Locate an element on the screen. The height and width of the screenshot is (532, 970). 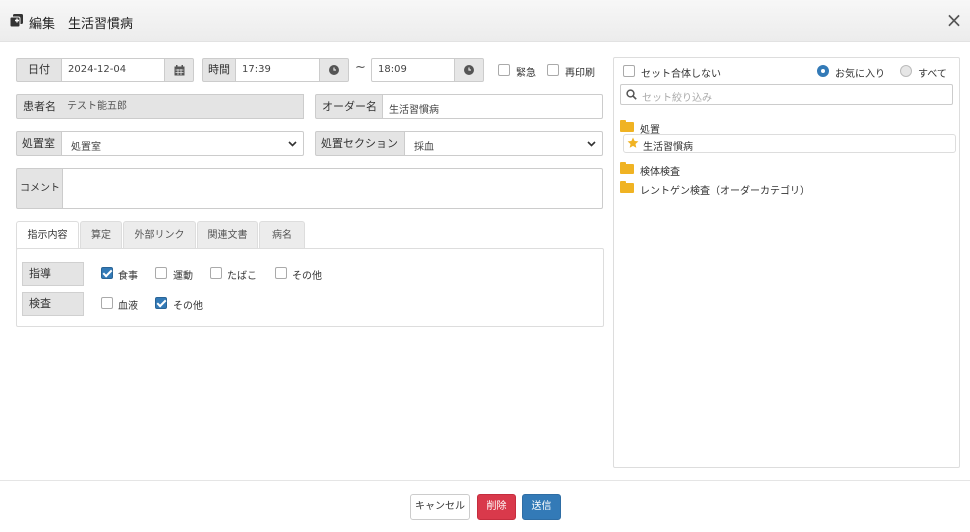
no-merge-checkbox is located at coordinates (629, 71).